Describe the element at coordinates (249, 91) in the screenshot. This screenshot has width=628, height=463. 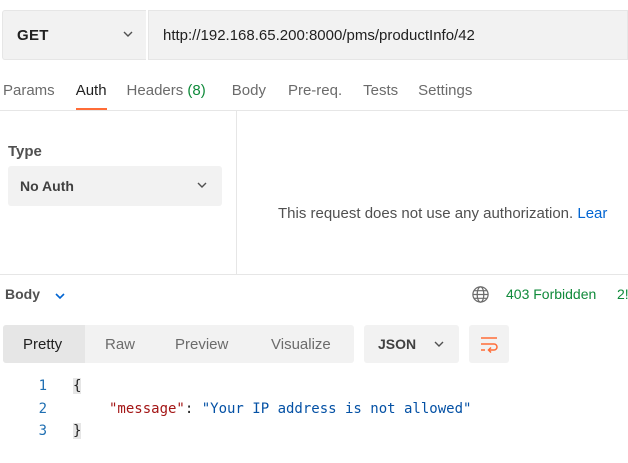
I see `tab-body: Body` at that location.